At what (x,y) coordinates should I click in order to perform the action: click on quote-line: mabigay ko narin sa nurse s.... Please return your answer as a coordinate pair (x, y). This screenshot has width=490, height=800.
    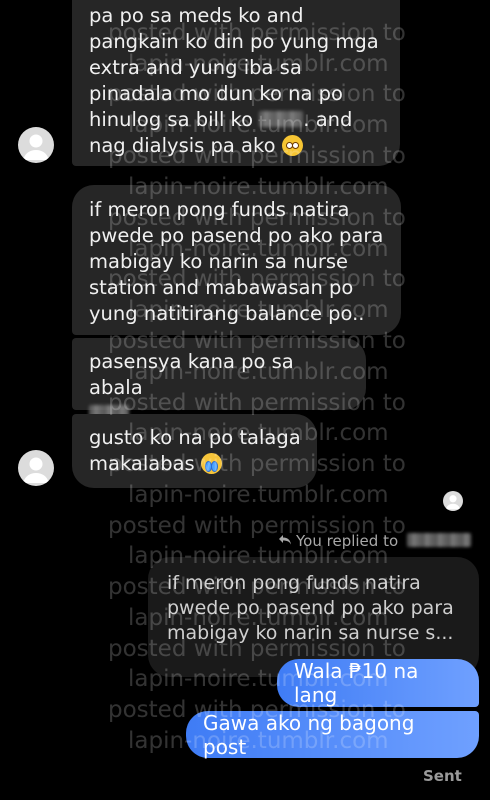
    Looking at the image, I should click on (310, 633).